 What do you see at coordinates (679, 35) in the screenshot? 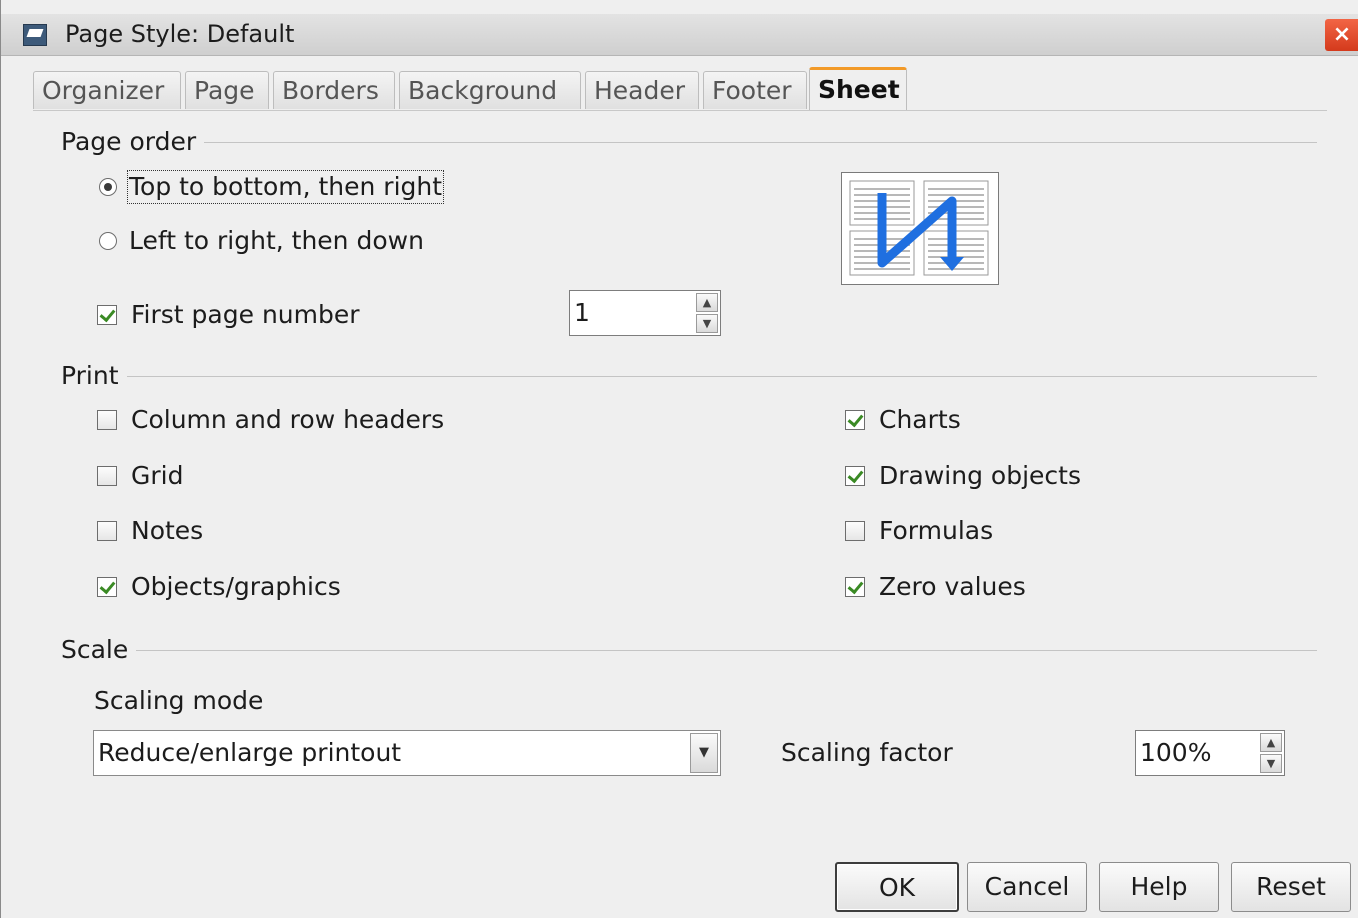
I see `title-bar: Page Style: Default ×` at bounding box center [679, 35].